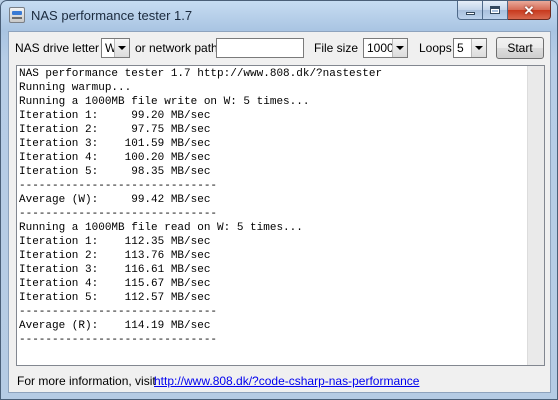  What do you see at coordinates (176, 48) in the screenshot?
I see `network-path-label: or network path` at bounding box center [176, 48].